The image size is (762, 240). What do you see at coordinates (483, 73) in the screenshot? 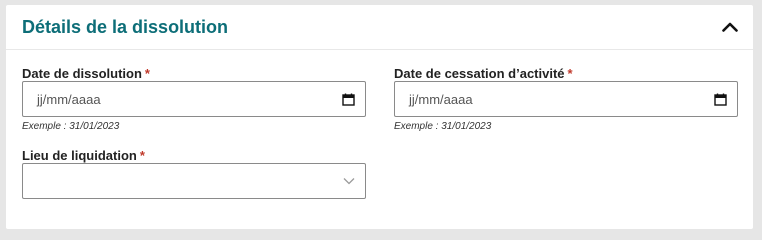
I see `cessation-date-label: Date de cessation d’activité *` at bounding box center [483, 73].